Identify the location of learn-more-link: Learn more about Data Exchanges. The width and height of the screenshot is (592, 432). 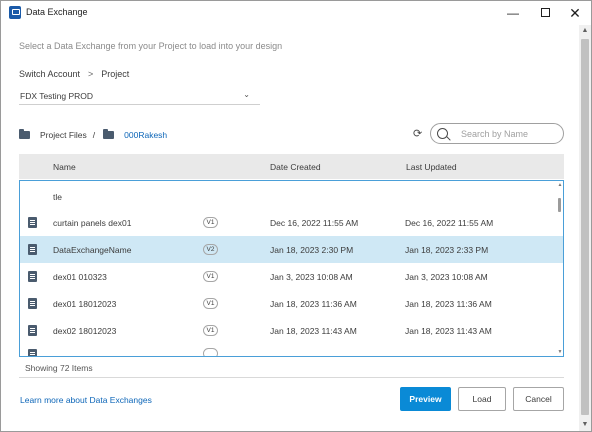
(86, 400).